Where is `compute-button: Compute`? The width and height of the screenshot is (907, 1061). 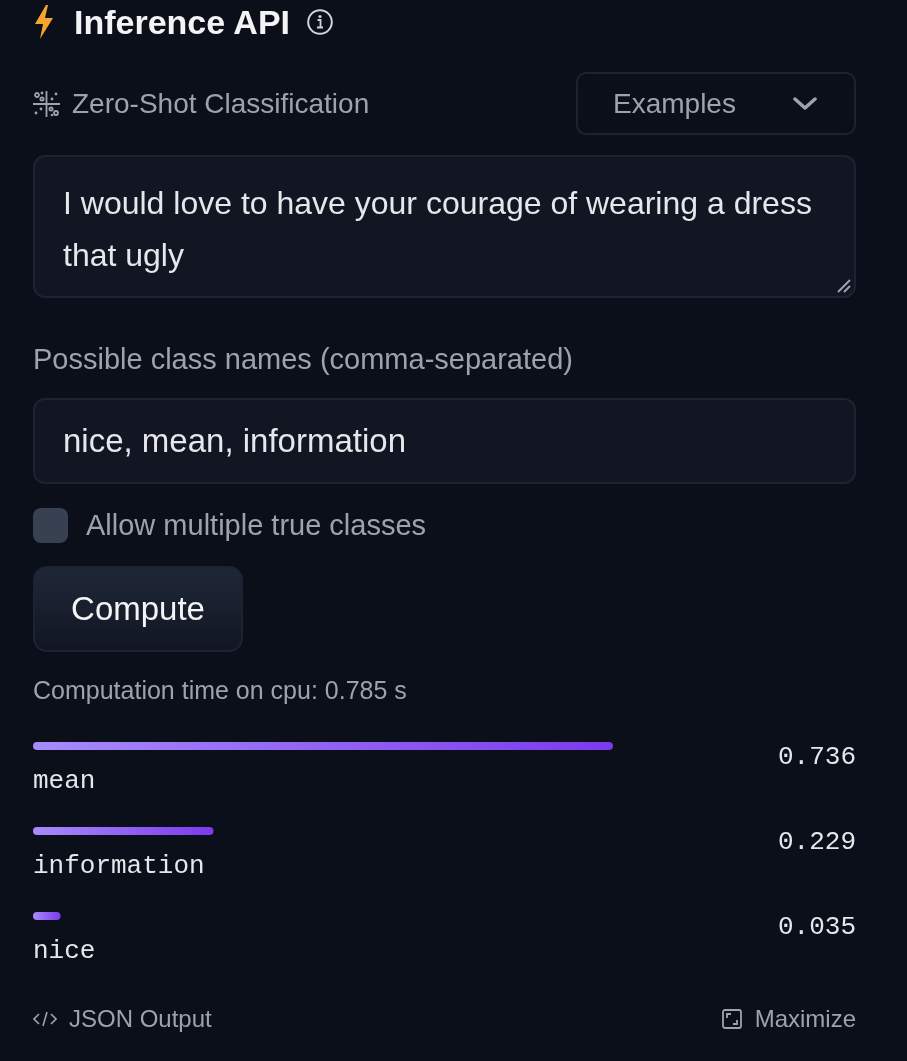
compute-button: Compute is located at coordinates (138, 609).